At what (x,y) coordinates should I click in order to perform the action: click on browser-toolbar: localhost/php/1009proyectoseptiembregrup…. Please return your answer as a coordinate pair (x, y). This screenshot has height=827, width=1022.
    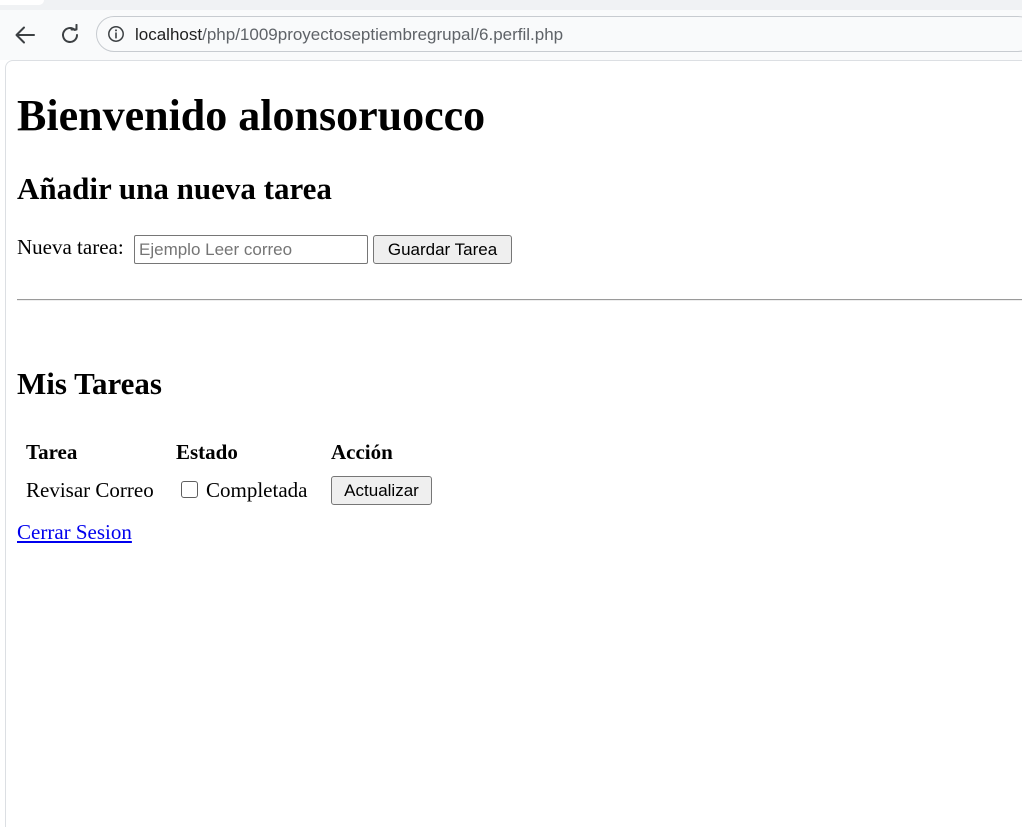
    Looking at the image, I should click on (511, 35).